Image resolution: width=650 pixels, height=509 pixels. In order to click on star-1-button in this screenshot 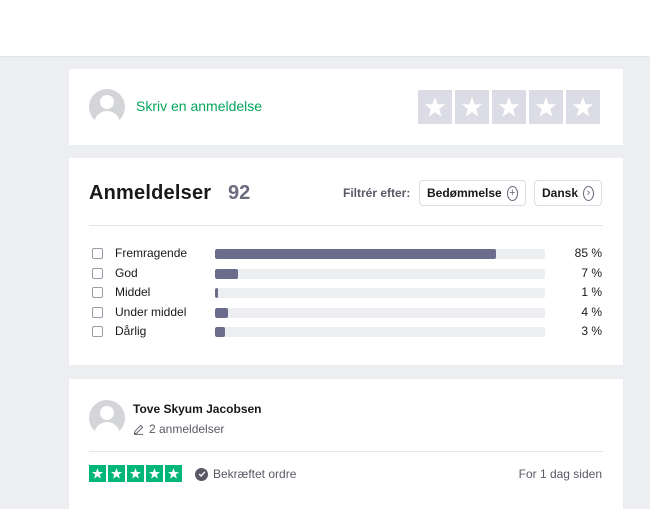, I will do `click(435, 107)`.